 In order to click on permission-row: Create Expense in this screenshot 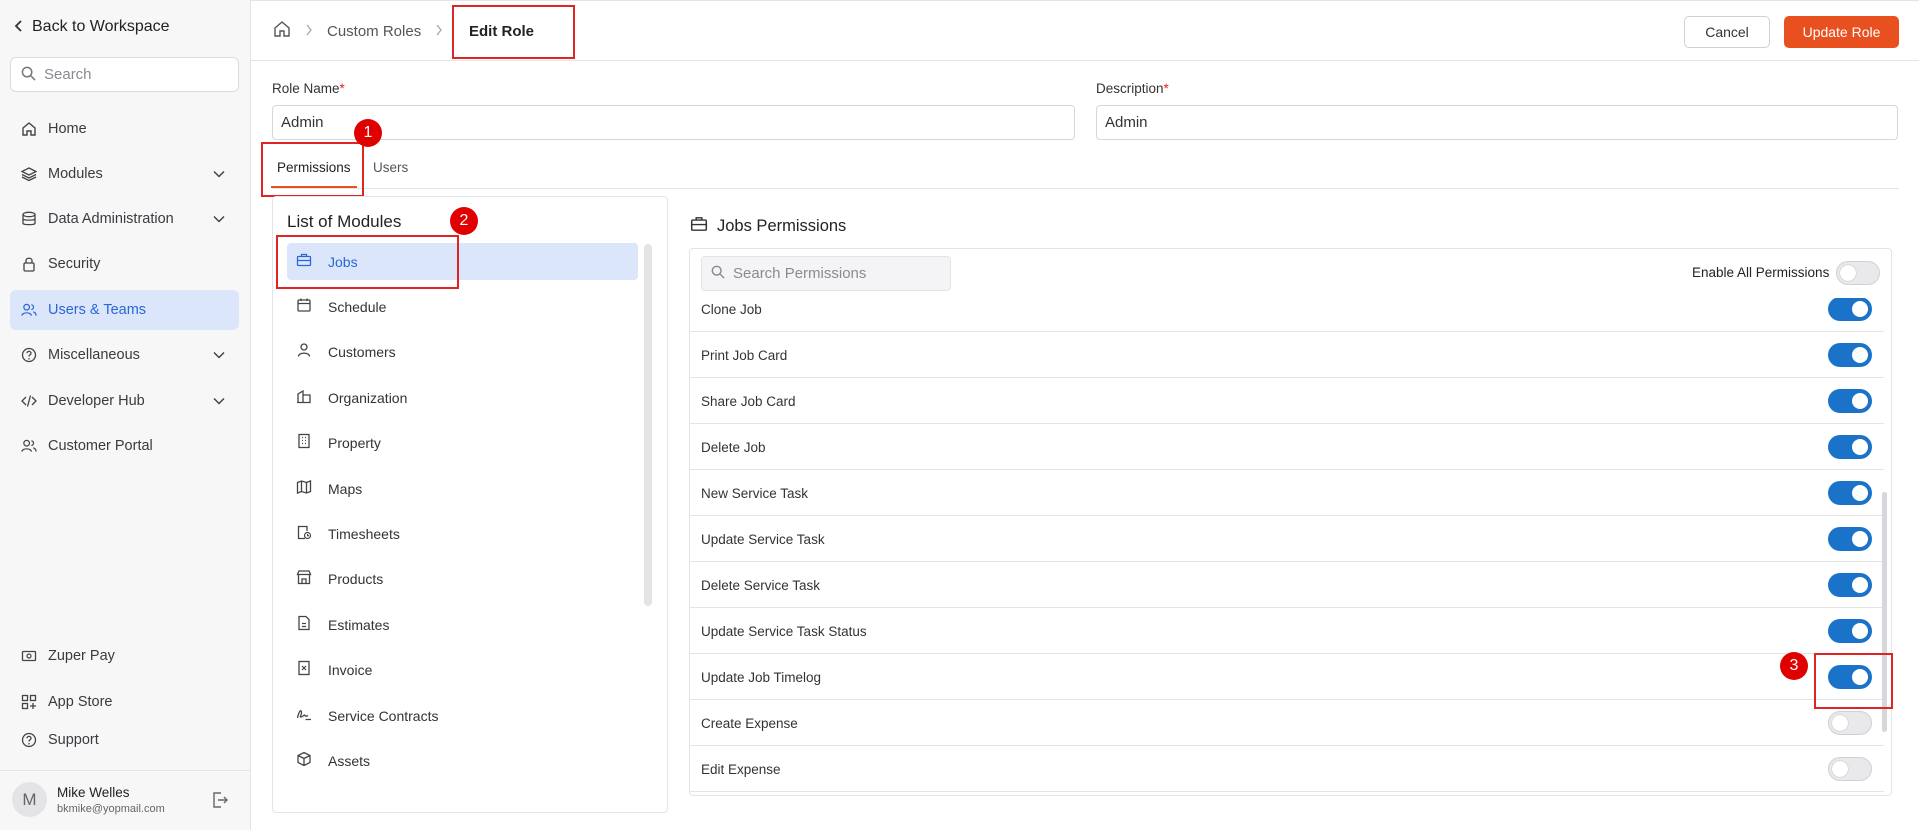, I will do `click(1286, 723)`.